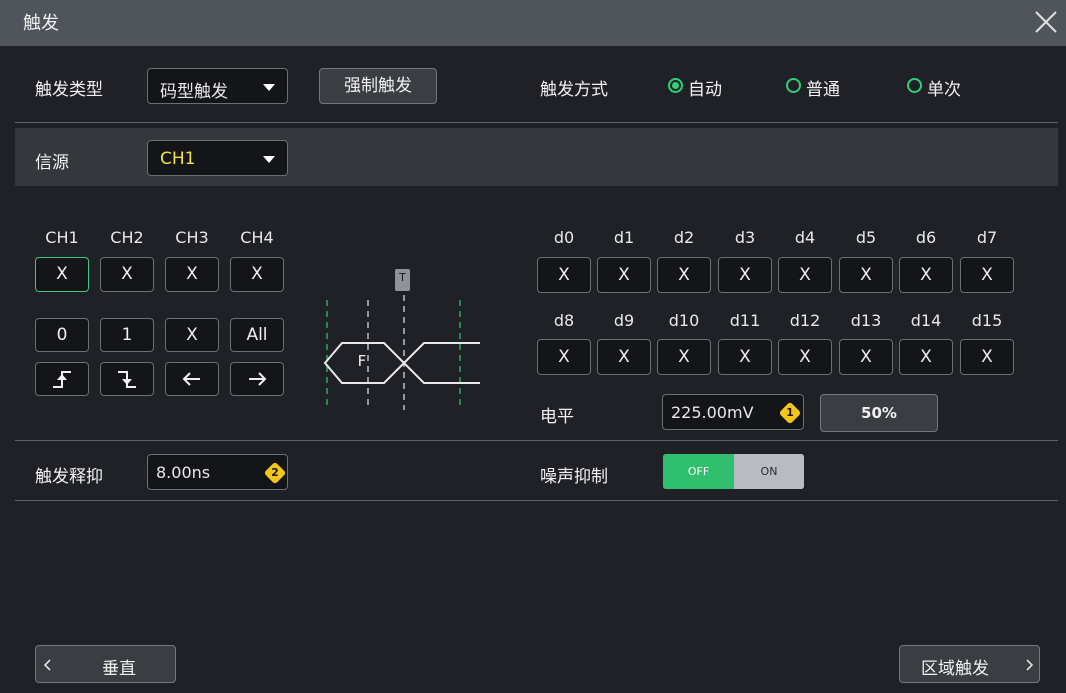  What do you see at coordinates (866, 275) in the screenshot?
I see `digital-d5-button: X` at bounding box center [866, 275].